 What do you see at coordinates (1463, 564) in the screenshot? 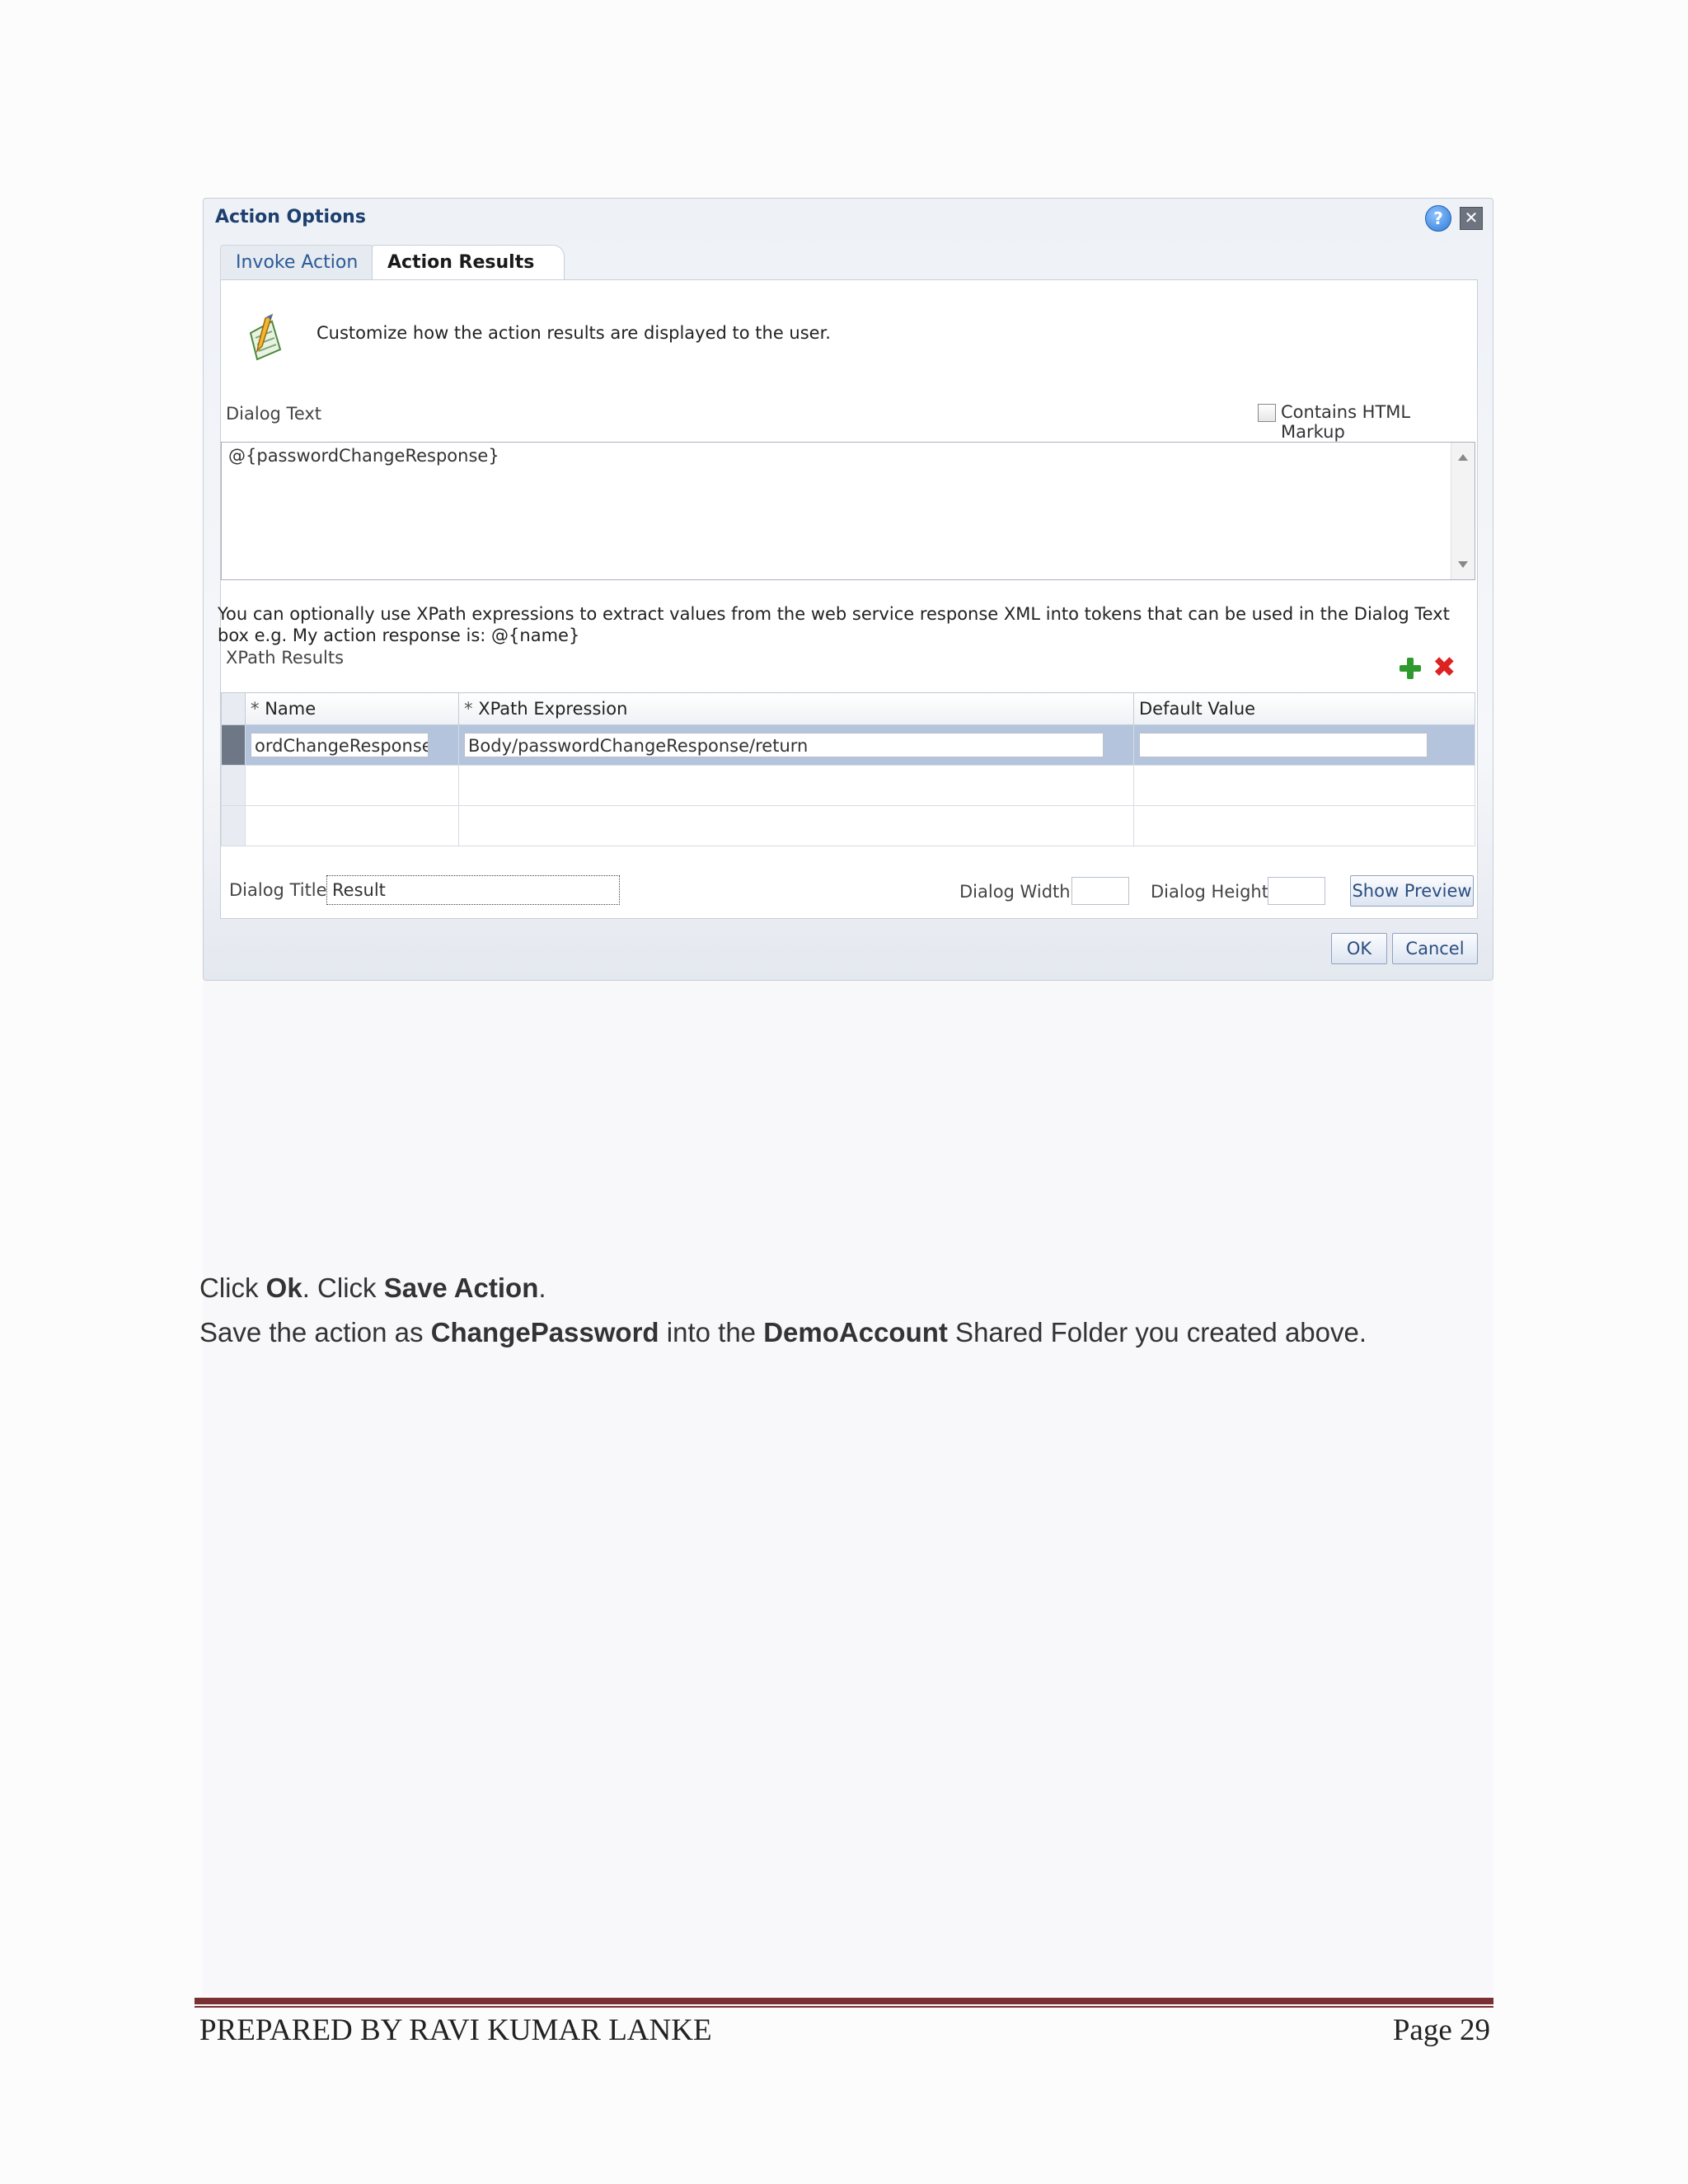
I see `scroll-down-icon` at bounding box center [1463, 564].